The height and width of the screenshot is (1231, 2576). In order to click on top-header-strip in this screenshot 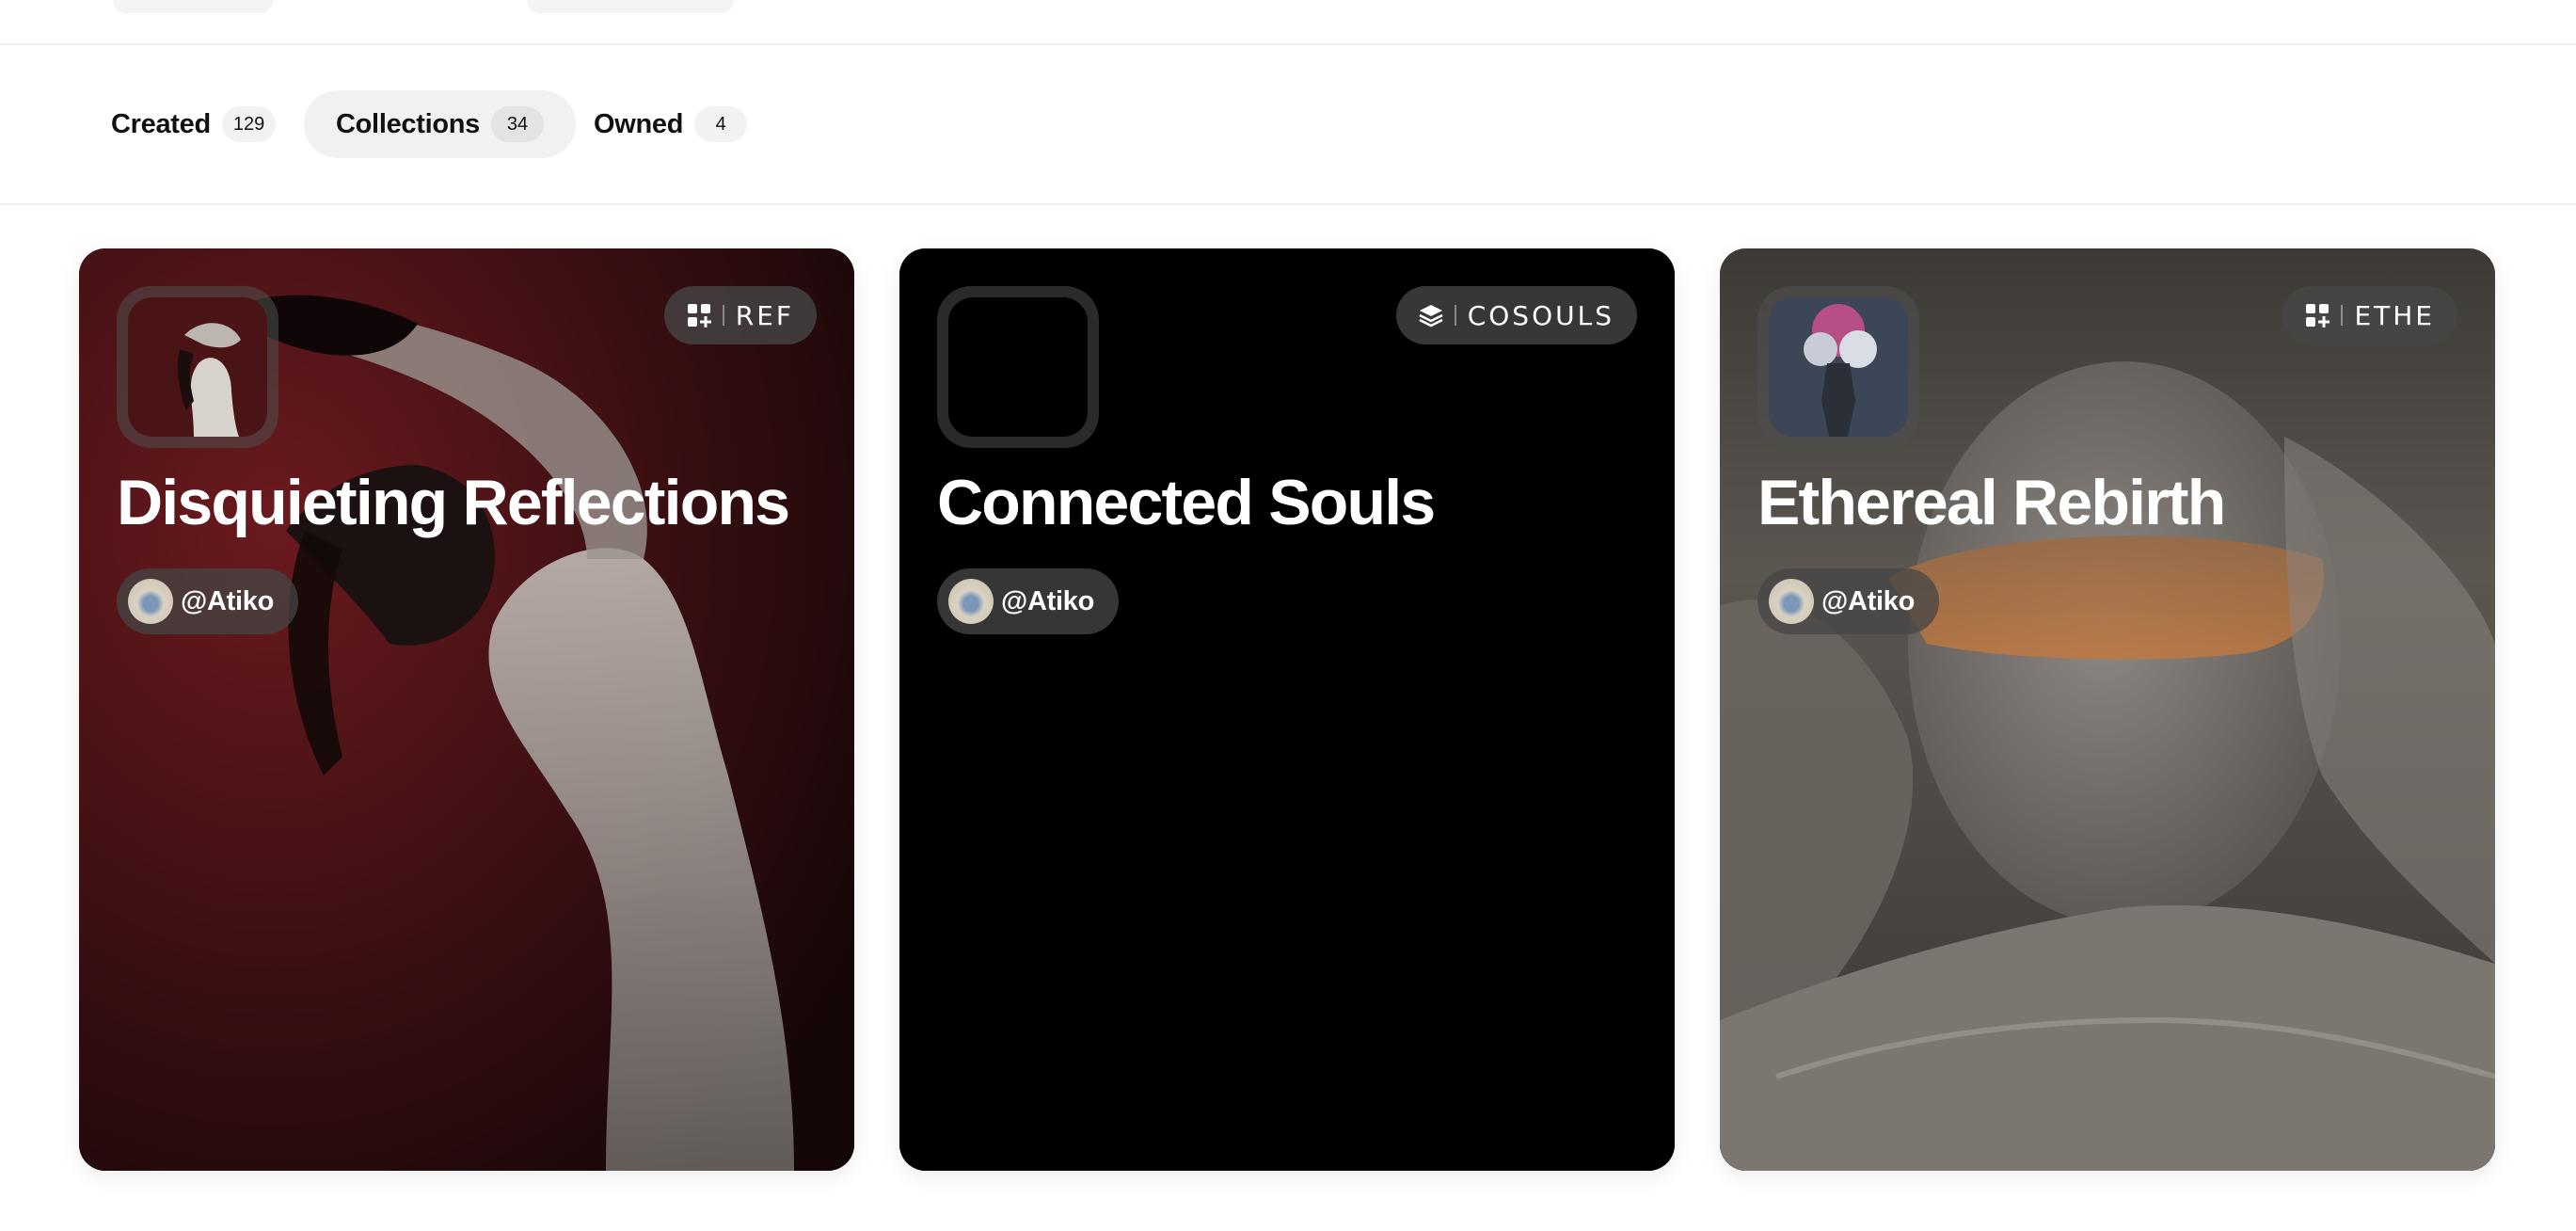, I will do `click(1288, 23)`.